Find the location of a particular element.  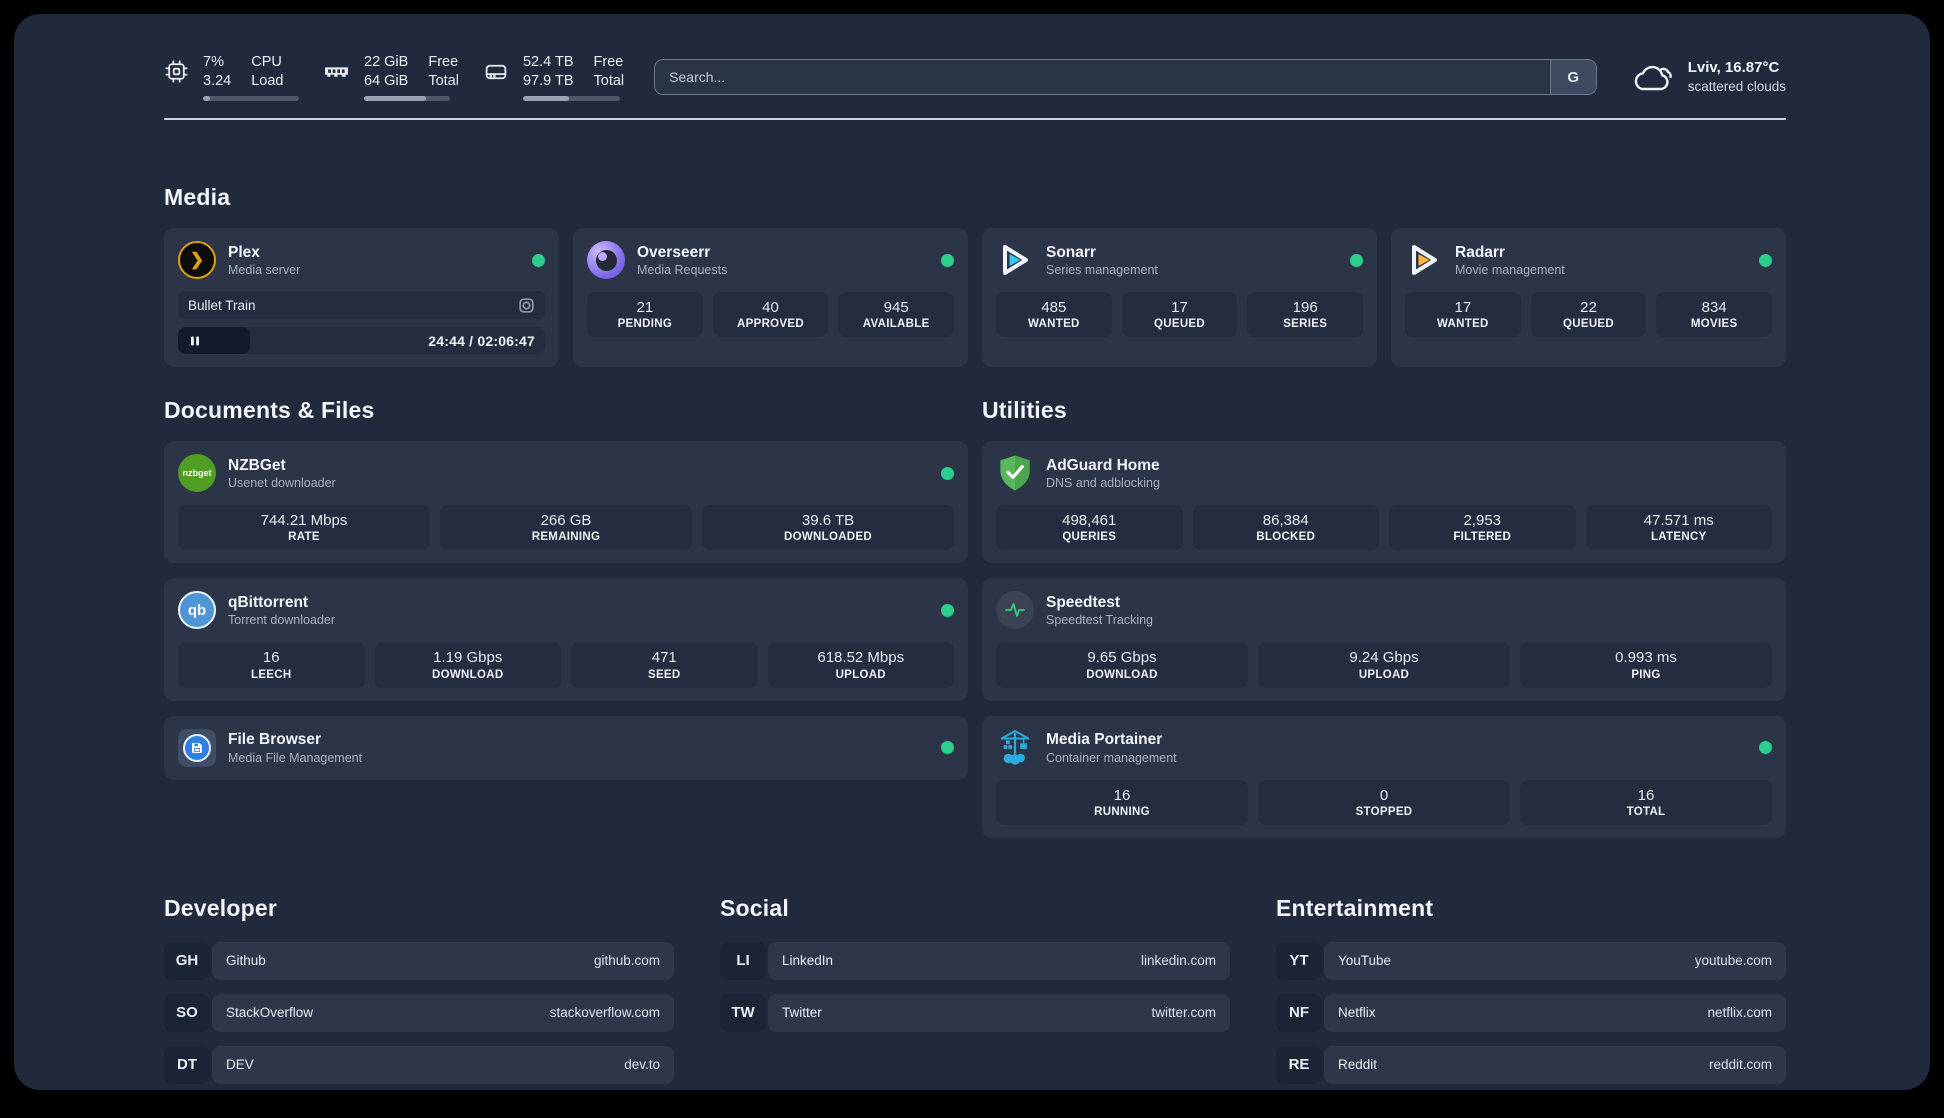

bookmark-name: Reddit is located at coordinates (1358, 1065).